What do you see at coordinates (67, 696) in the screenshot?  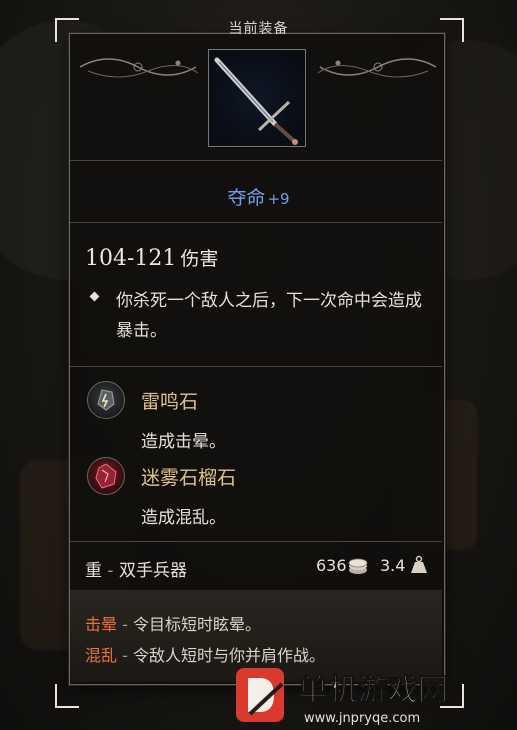 I see `frame-corner-bottom-left` at bounding box center [67, 696].